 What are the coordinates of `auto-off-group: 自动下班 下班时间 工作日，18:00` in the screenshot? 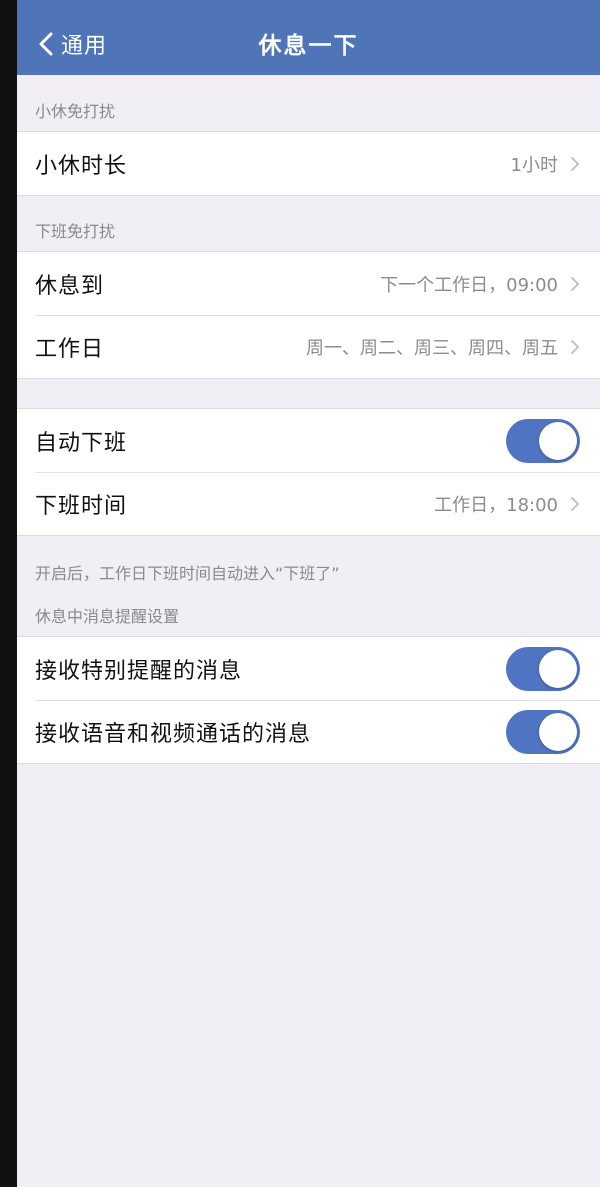 It's located at (308, 472).